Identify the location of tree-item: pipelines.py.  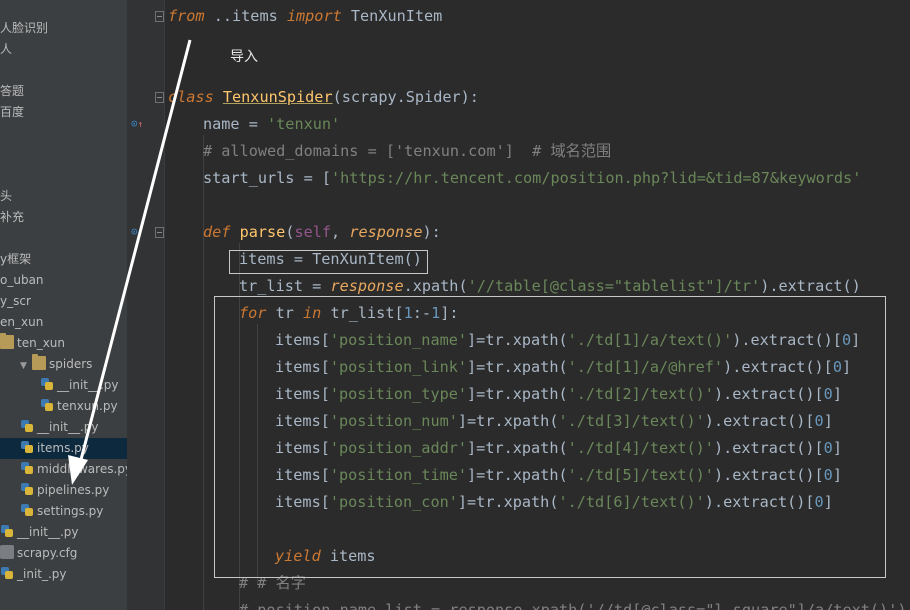
(63, 490).